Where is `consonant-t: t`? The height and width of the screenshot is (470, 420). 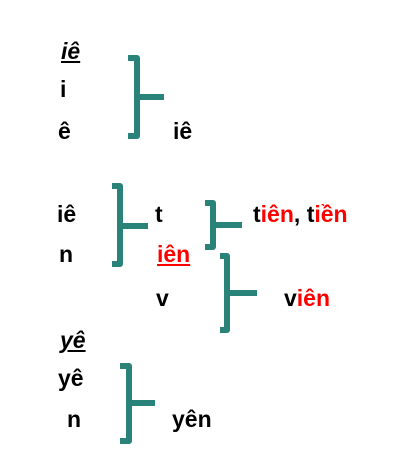
consonant-t: t is located at coordinates (159, 214).